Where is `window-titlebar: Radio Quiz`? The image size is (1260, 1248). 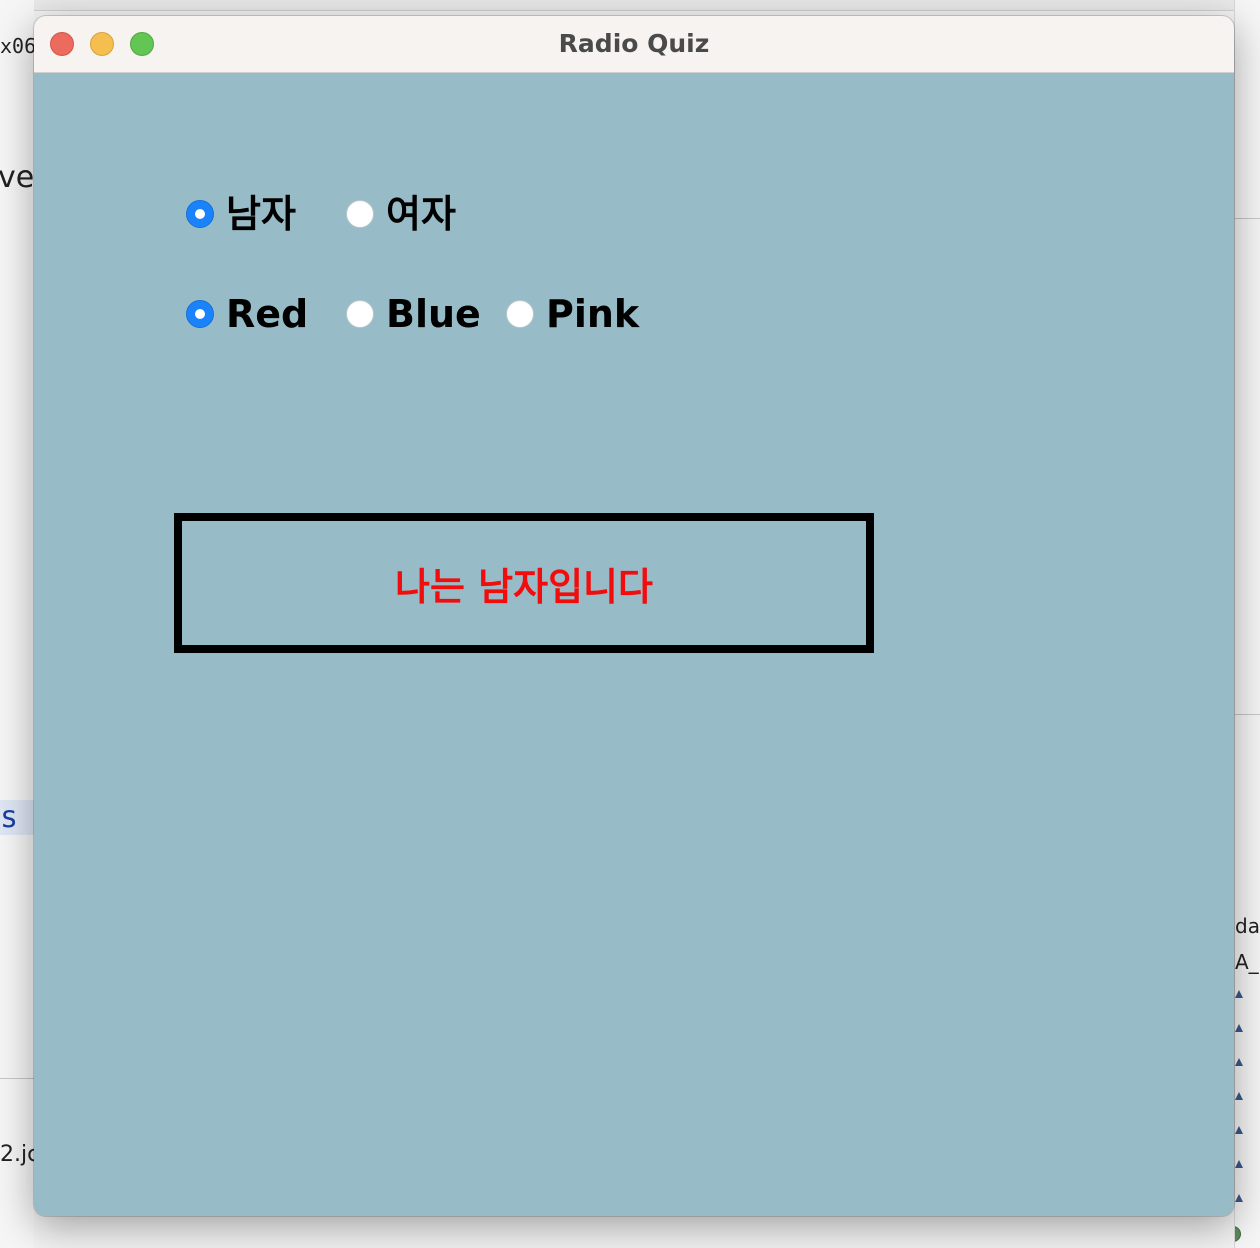 window-titlebar: Radio Quiz is located at coordinates (634, 44).